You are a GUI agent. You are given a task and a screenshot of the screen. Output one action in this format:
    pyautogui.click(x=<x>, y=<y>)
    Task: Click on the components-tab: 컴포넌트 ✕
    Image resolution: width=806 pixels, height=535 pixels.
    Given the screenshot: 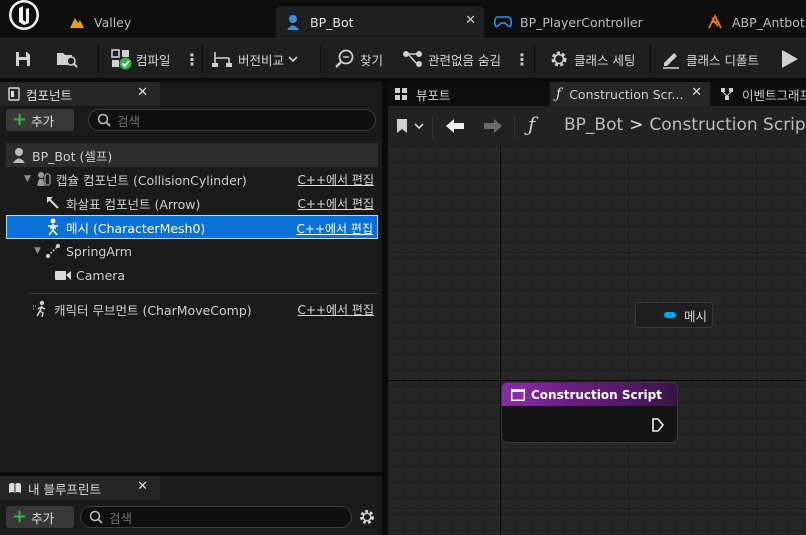 What is the action you would take?
    pyautogui.click(x=80, y=94)
    